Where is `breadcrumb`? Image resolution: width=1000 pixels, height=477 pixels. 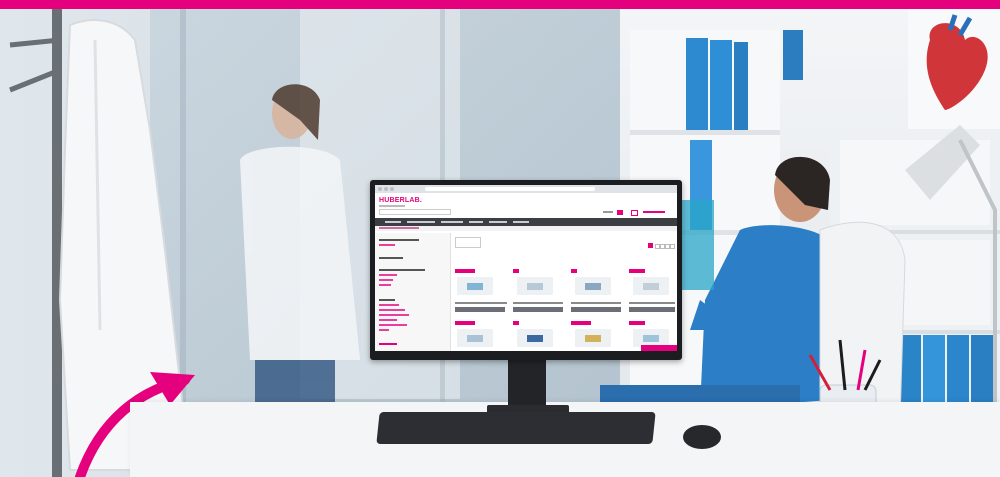 breadcrumb is located at coordinates (526, 228).